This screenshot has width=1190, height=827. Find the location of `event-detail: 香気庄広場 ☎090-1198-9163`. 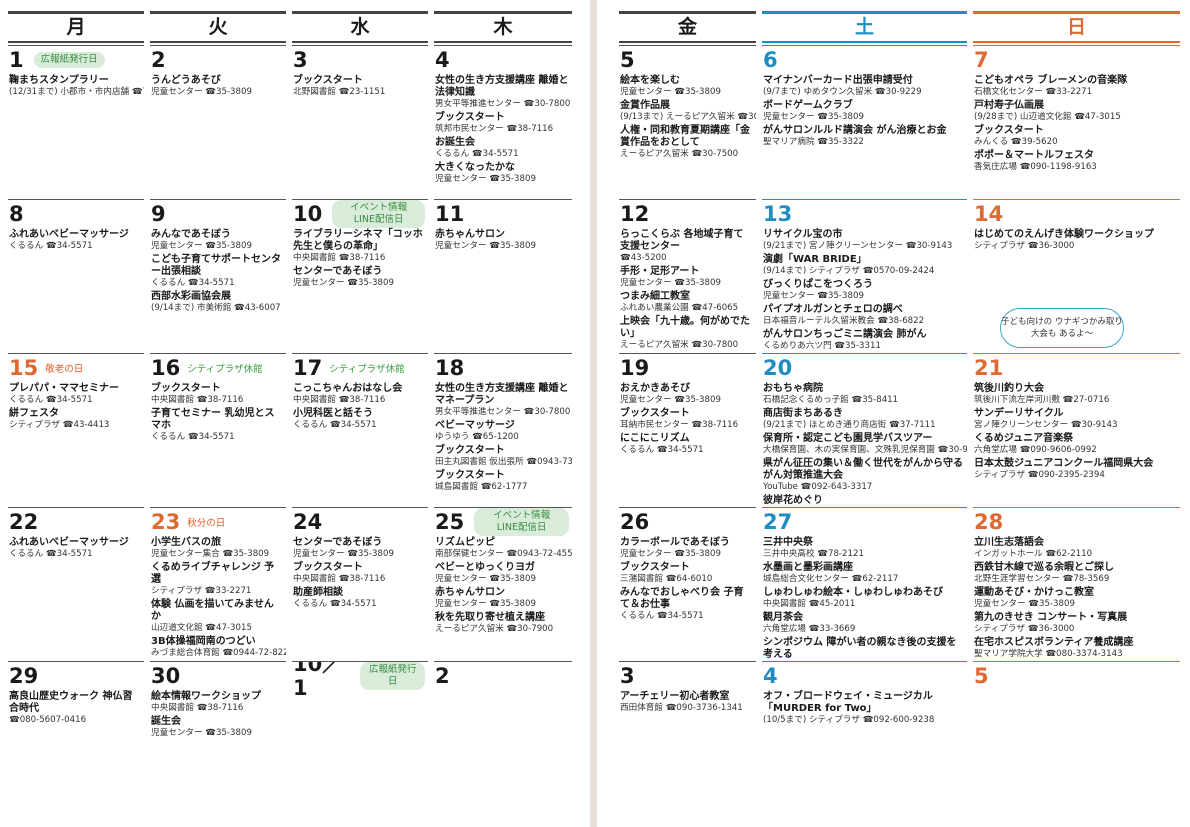

event-detail: 香気庄広場 ☎090-1198-9163 is located at coordinates (1035, 167).